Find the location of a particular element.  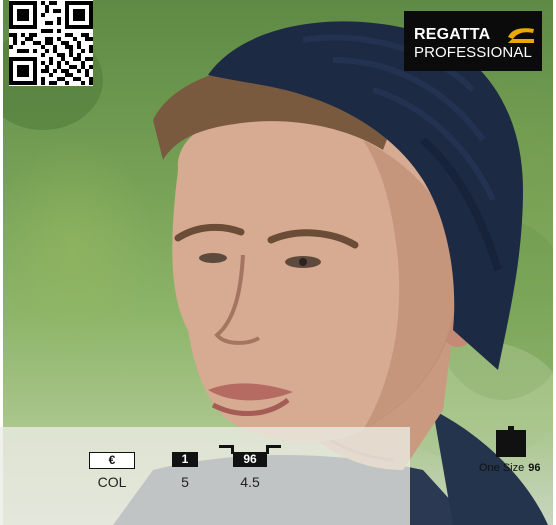

qr-code is located at coordinates (51, 43).